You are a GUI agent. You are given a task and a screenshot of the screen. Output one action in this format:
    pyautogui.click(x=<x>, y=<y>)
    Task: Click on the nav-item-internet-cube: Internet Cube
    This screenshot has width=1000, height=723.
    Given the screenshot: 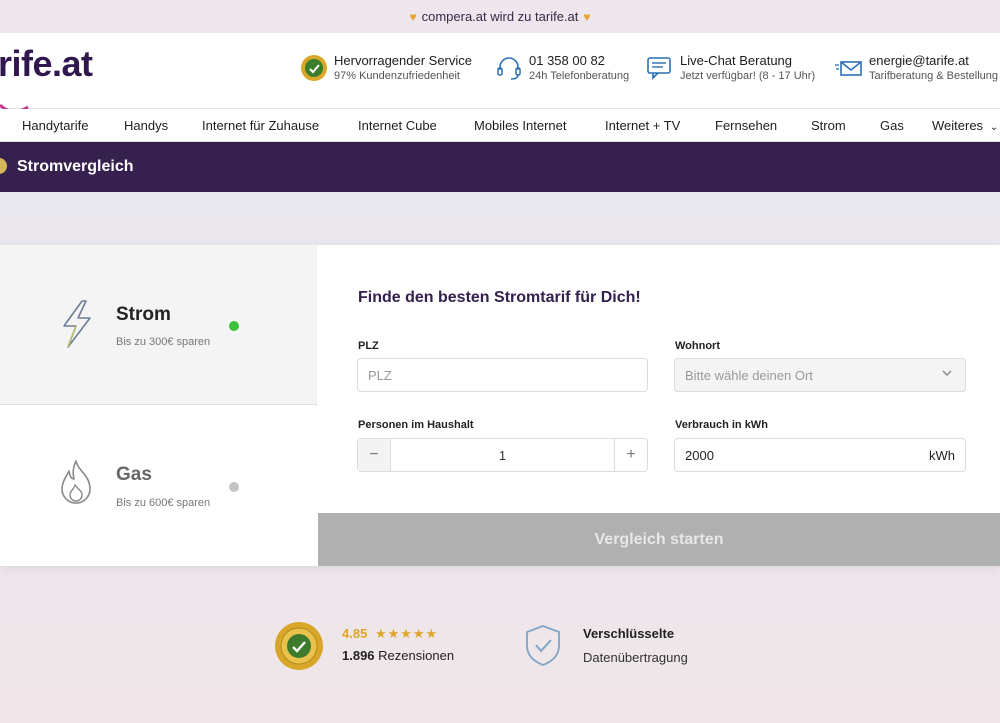 What is the action you would take?
    pyautogui.click(x=397, y=125)
    